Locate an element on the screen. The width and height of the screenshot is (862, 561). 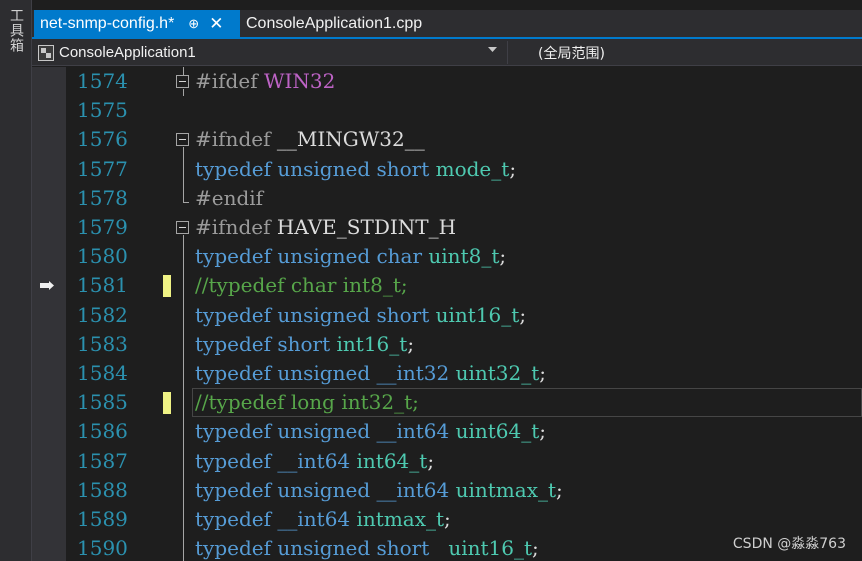
line-number: 1577 is located at coordinates (102, 168).